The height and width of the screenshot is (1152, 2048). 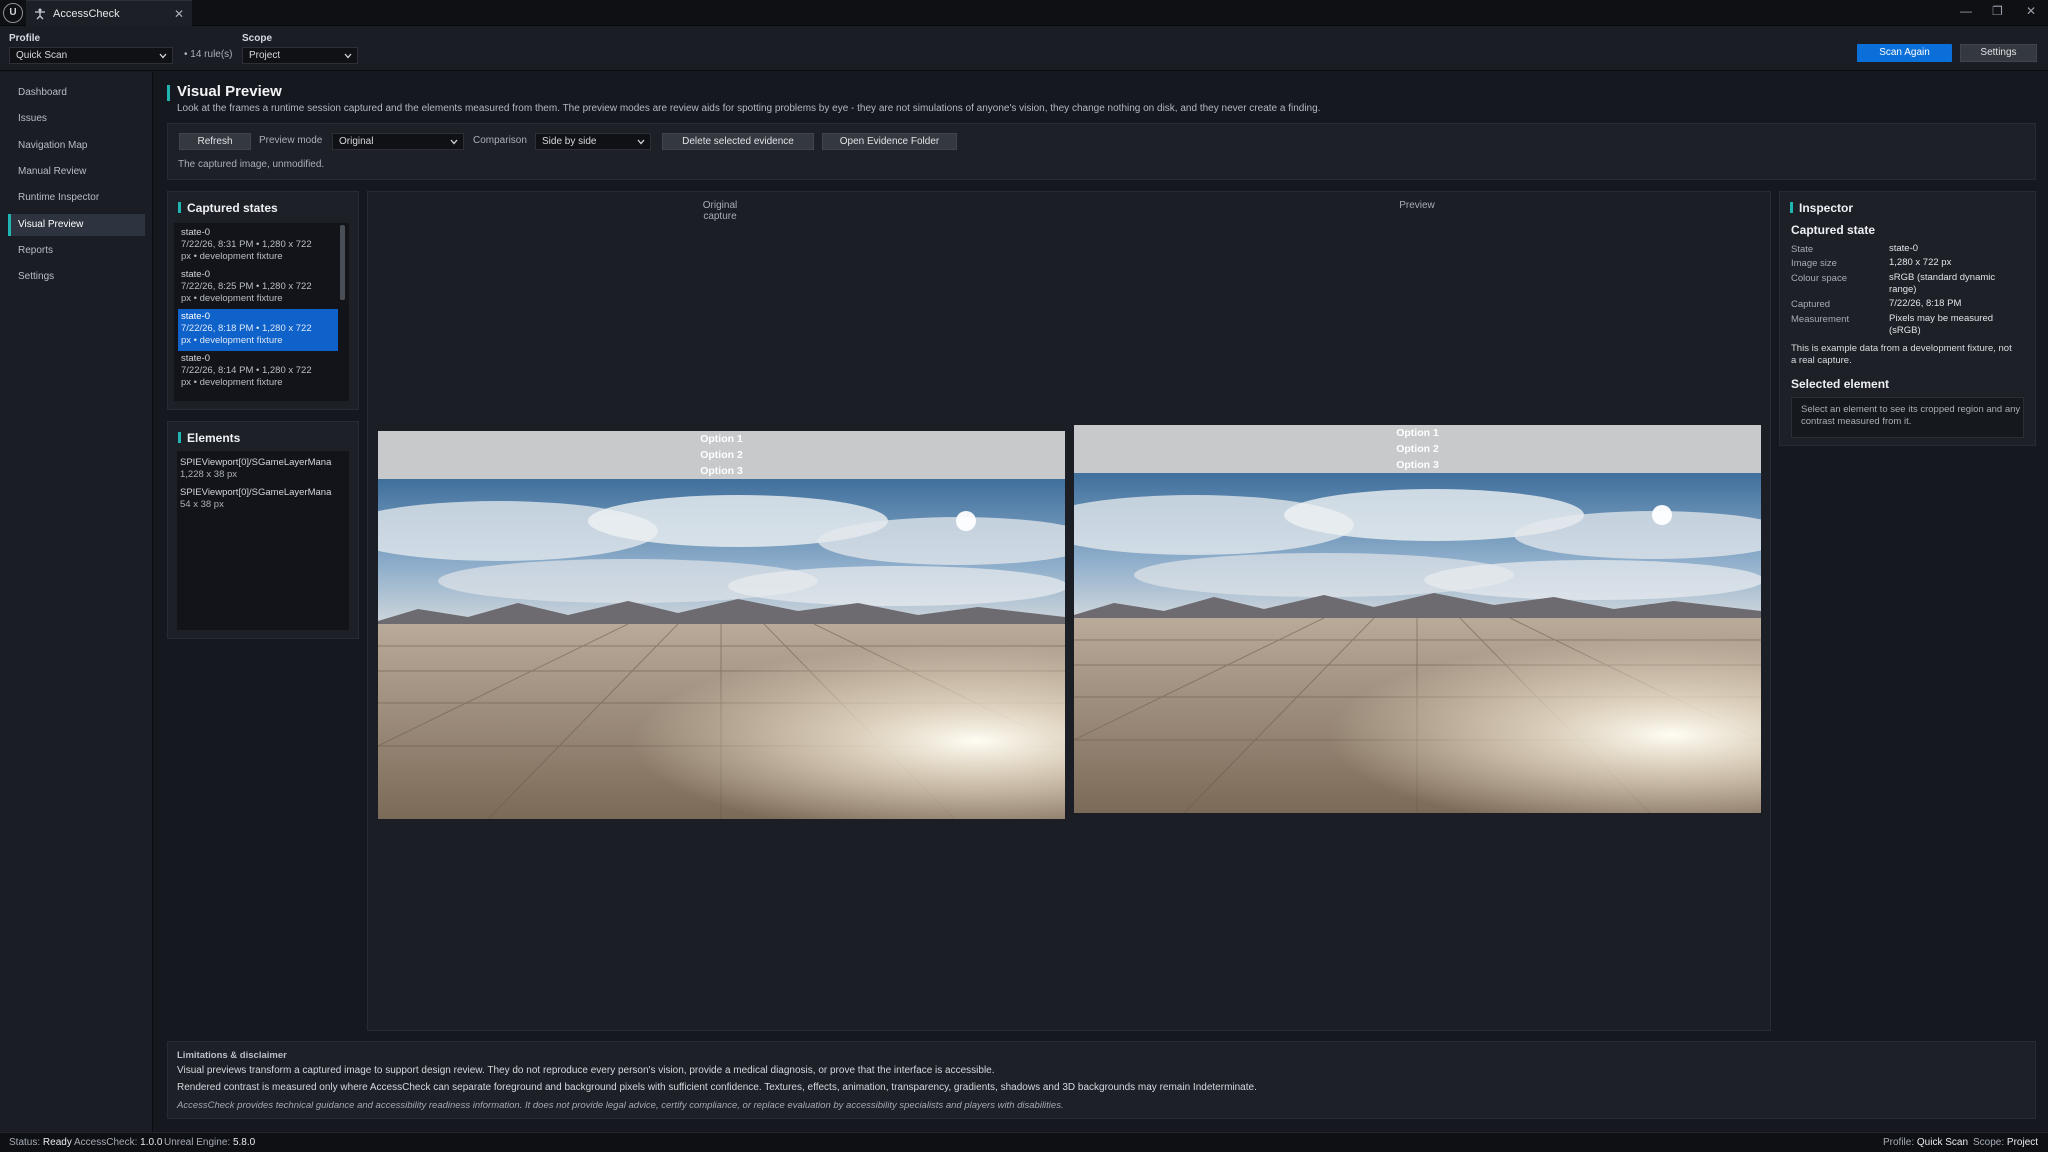 I want to click on option-2-label: Option 2, so click(x=1417, y=449).